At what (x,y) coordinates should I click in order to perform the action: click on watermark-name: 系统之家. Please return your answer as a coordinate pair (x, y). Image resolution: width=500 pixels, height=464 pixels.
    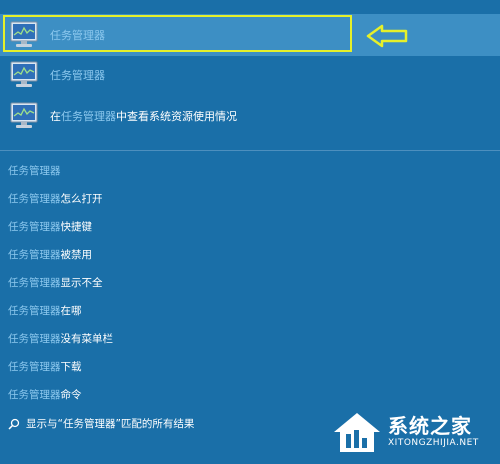
    Looking at the image, I should click on (430, 426).